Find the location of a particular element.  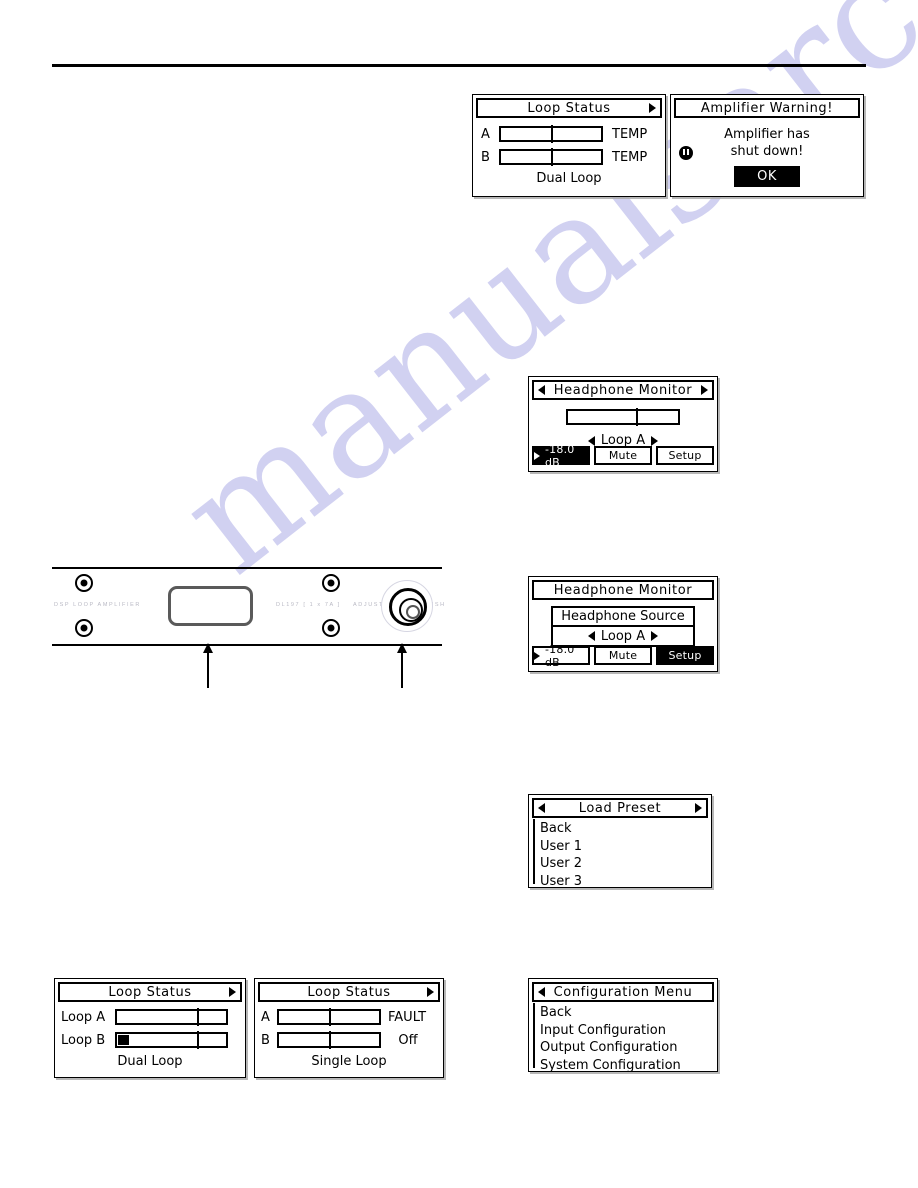

loop-status-single-panel: Loop Status A FAULT B Off Single Loop is located at coordinates (349, 1028).